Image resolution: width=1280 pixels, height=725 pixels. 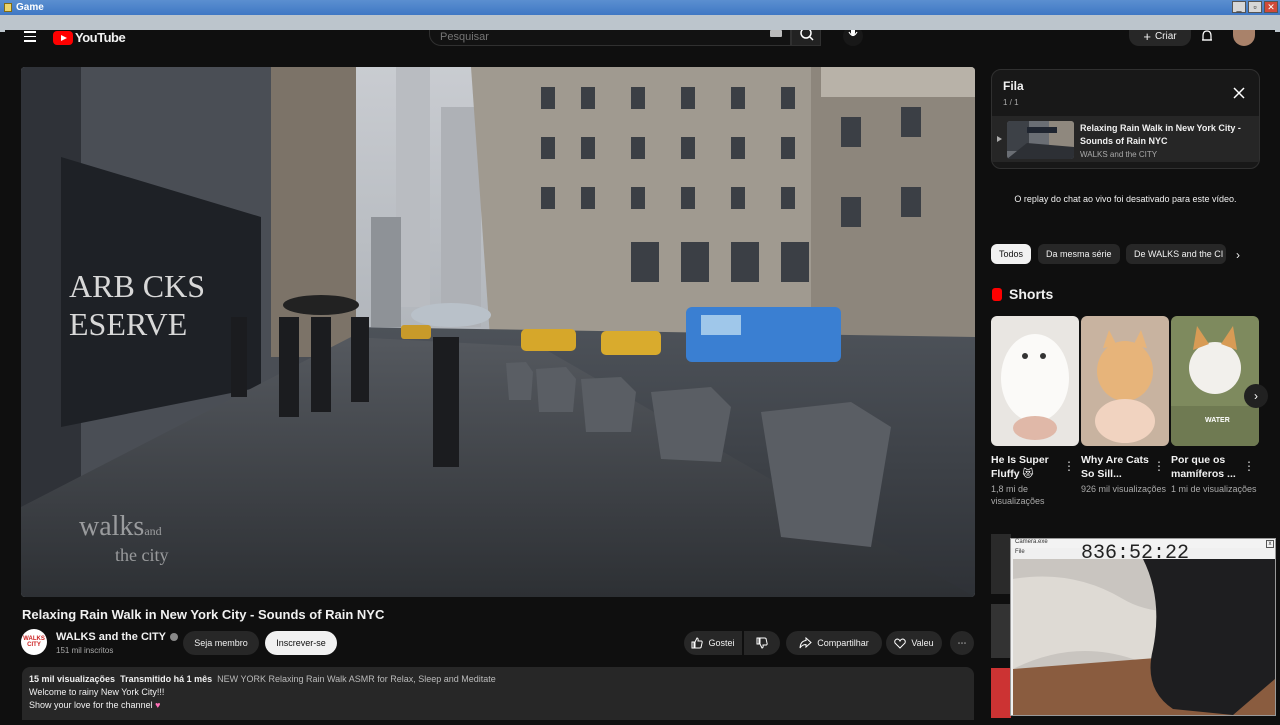 I want to click on microphone-icon, so click(x=853, y=33).